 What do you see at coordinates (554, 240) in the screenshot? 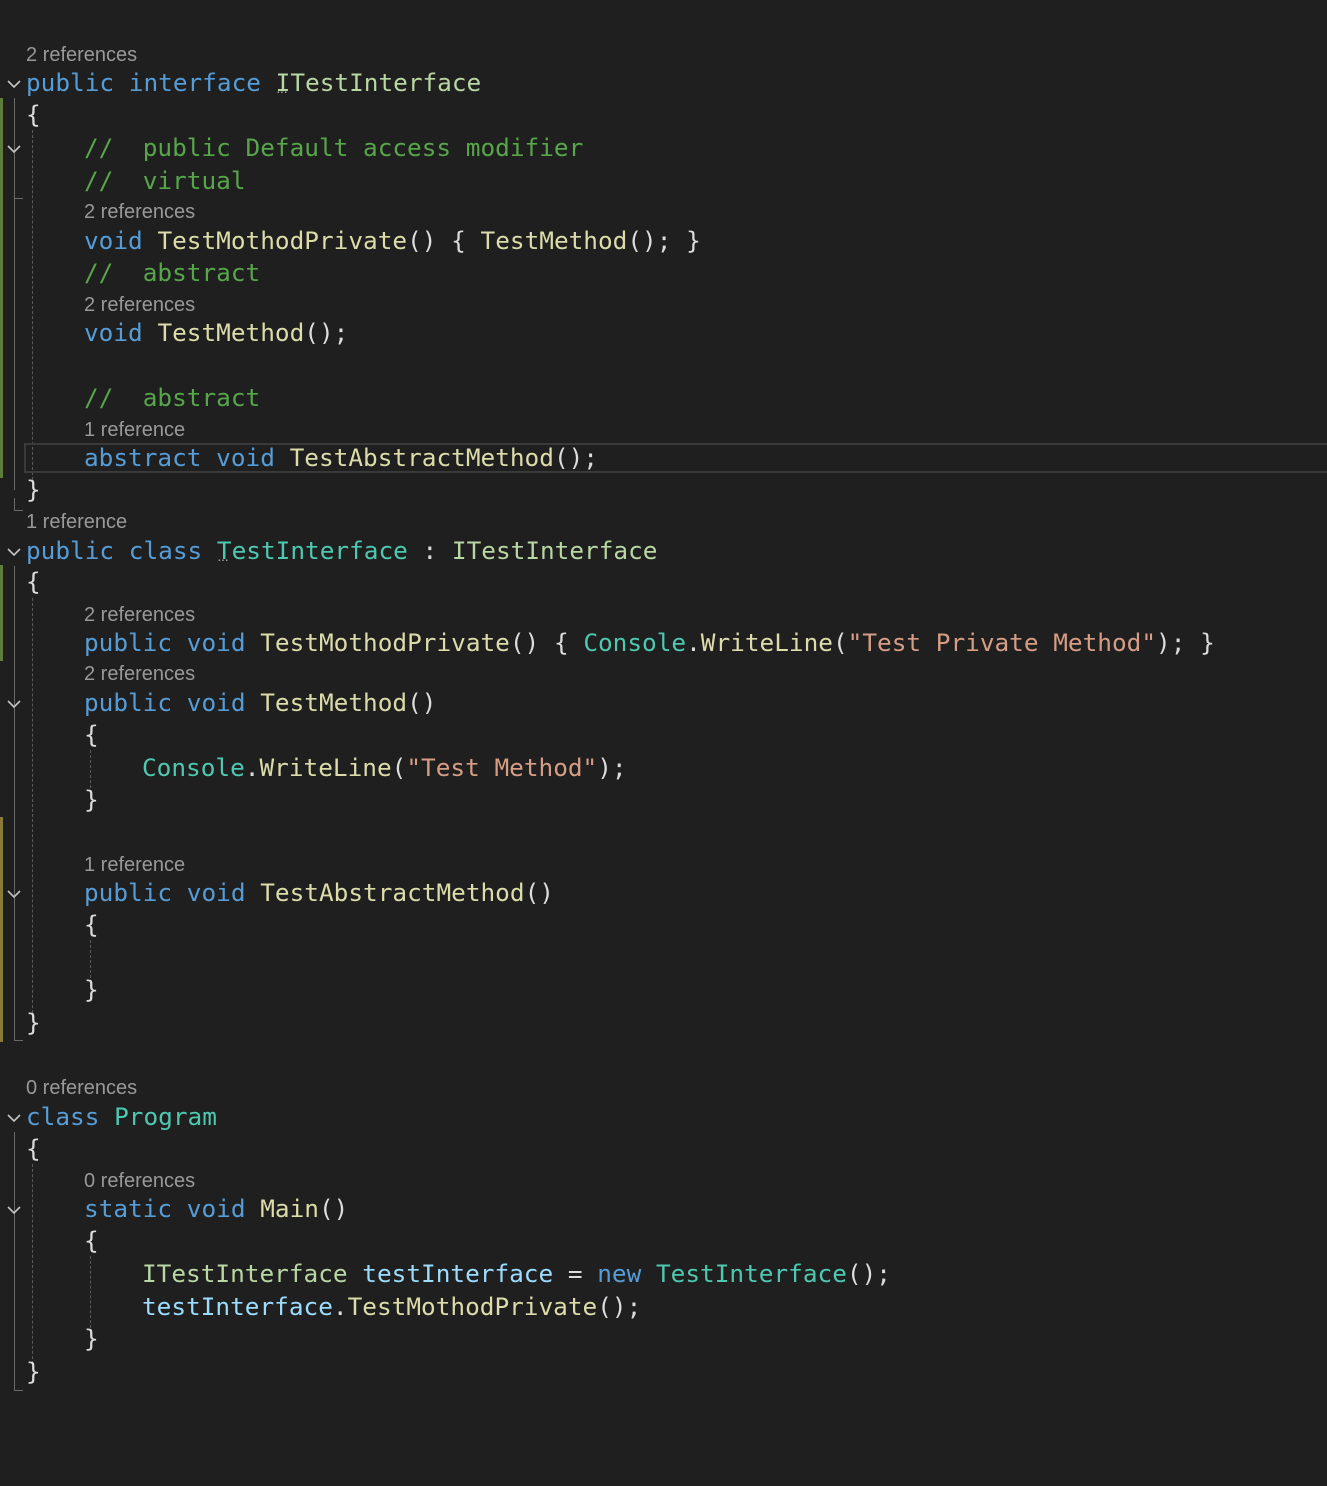
I see `method-call: TestMethod` at bounding box center [554, 240].